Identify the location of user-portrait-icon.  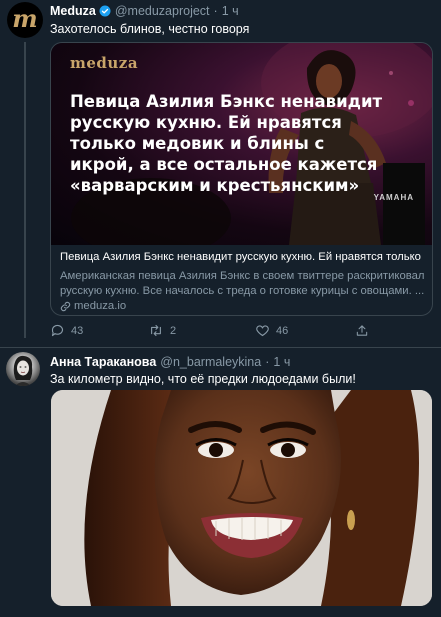
(23, 370).